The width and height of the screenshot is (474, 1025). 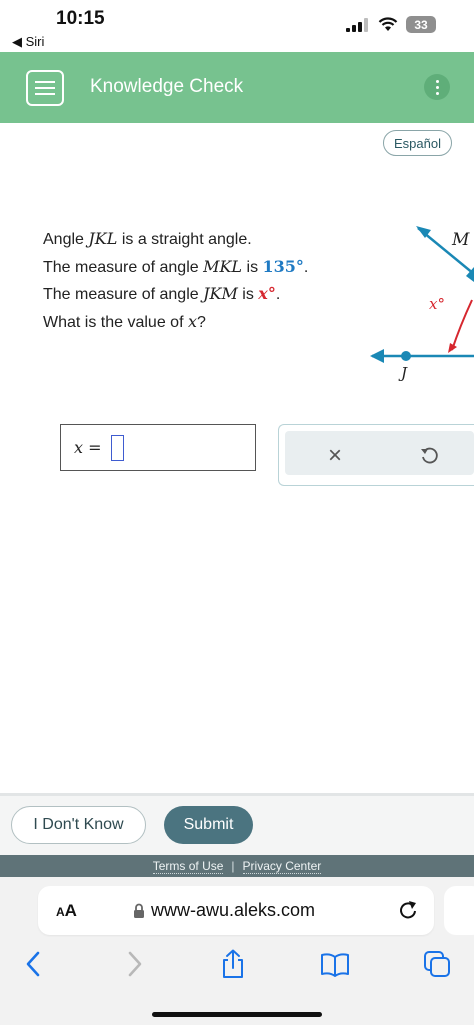 What do you see at coordinates (437, 304) in the screenshot?
I see `angle-label-x: x°` at bounding box center [437, 304].